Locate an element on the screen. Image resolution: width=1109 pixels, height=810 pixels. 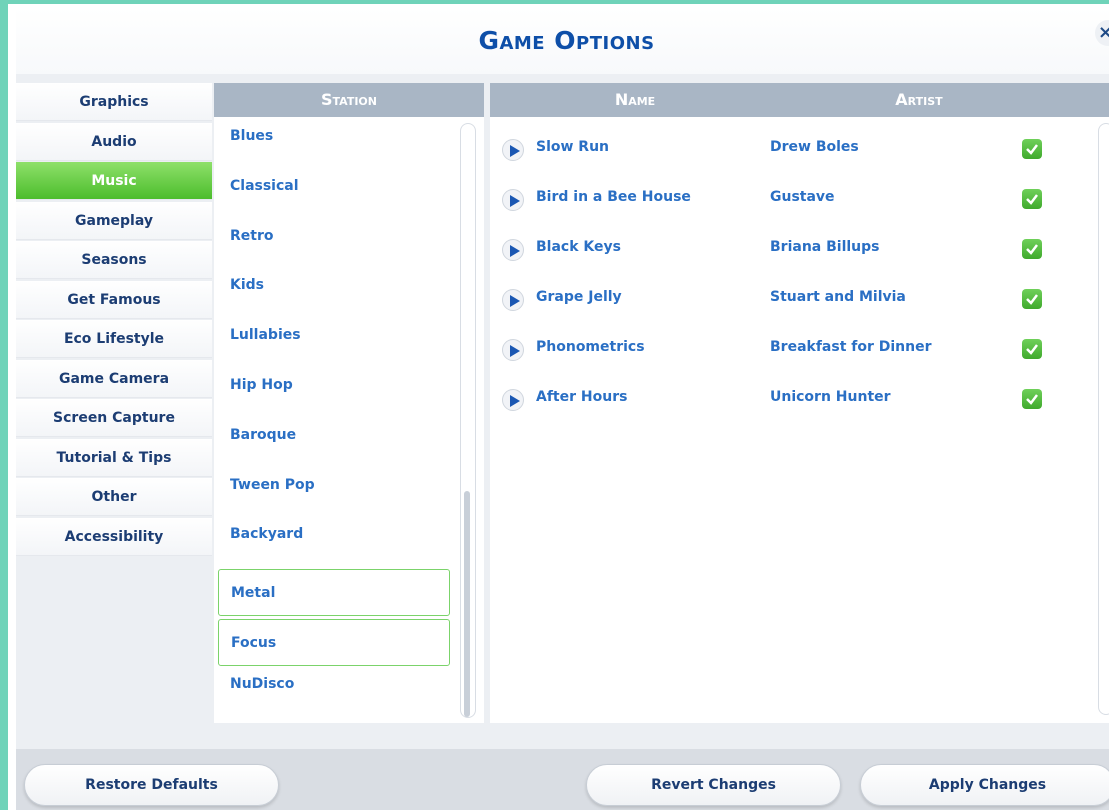
sidebar-item-screen-capture: Screen Capture is located at coordinates (114, 418).